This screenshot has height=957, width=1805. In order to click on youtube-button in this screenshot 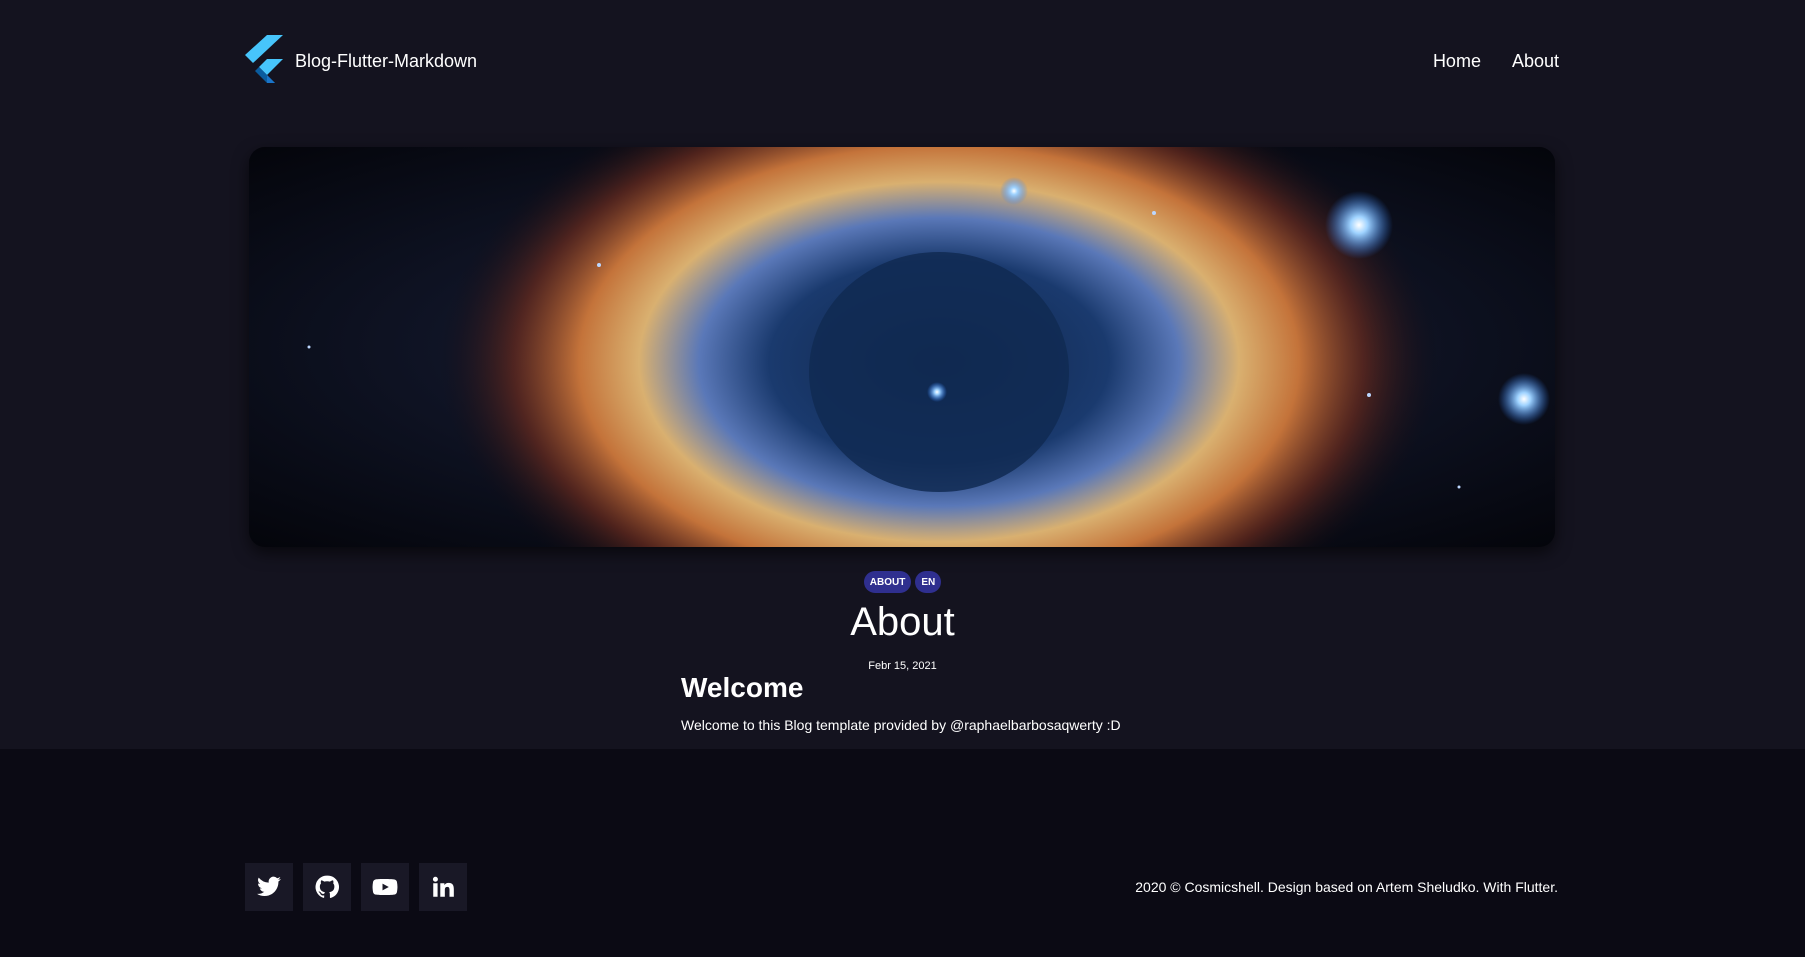, I will do `click(385, 887)`.